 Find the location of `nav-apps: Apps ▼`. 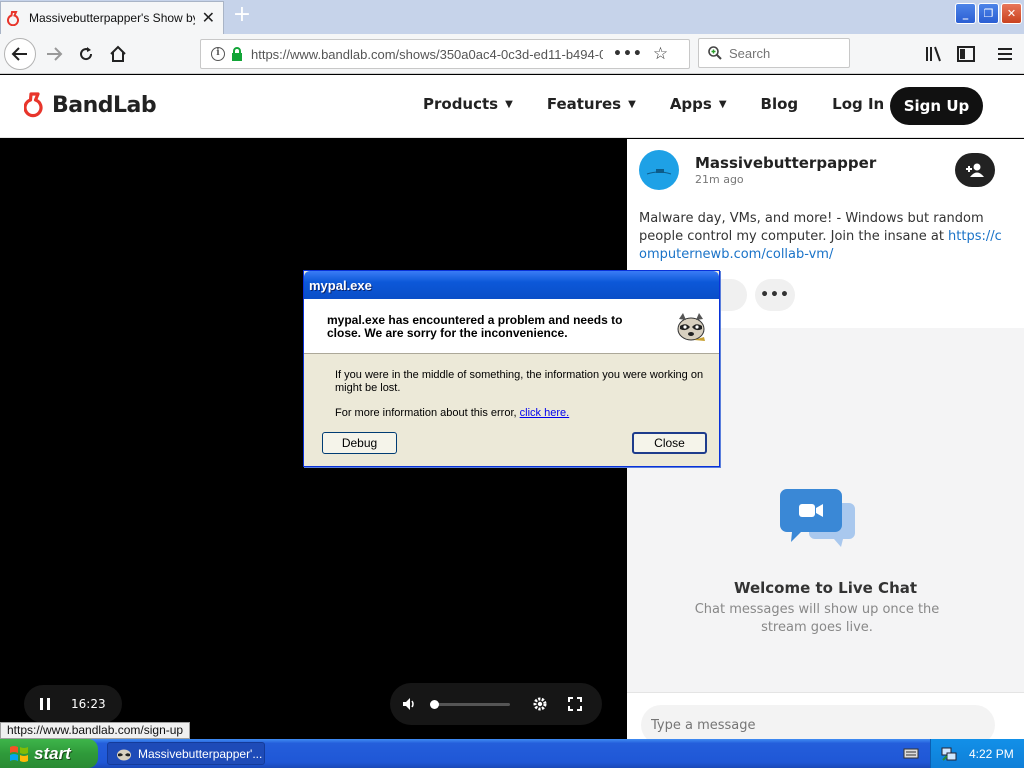

nav-apps: Apps ▼ is located at coordinates (698, 104).